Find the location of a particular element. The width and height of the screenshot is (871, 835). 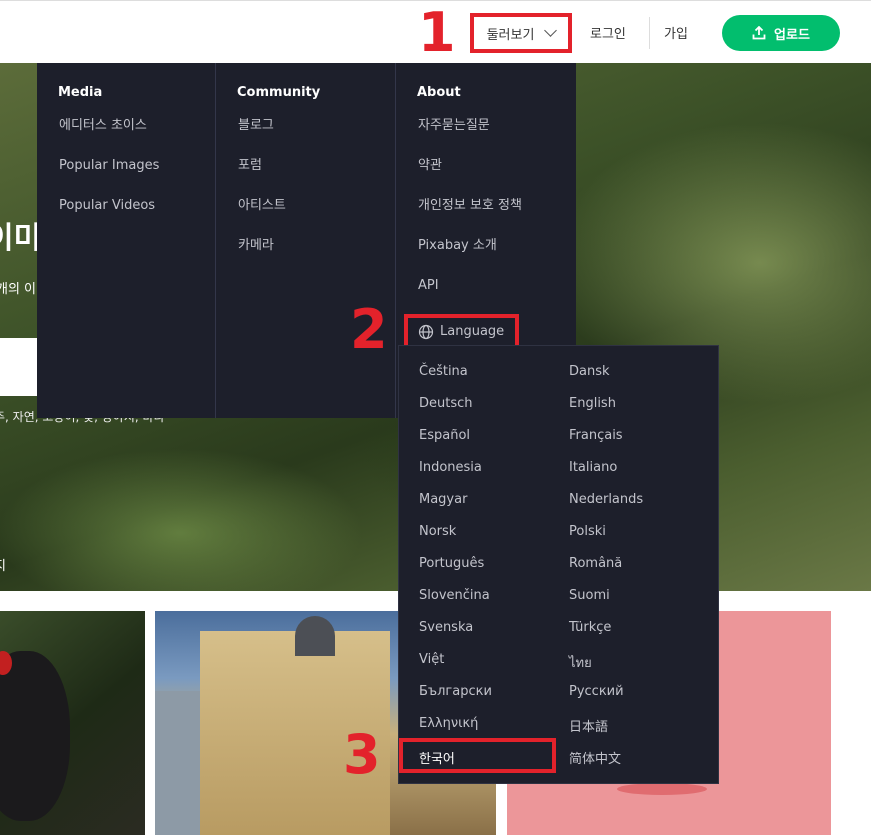

side-building is located at coordinates (180, 763).